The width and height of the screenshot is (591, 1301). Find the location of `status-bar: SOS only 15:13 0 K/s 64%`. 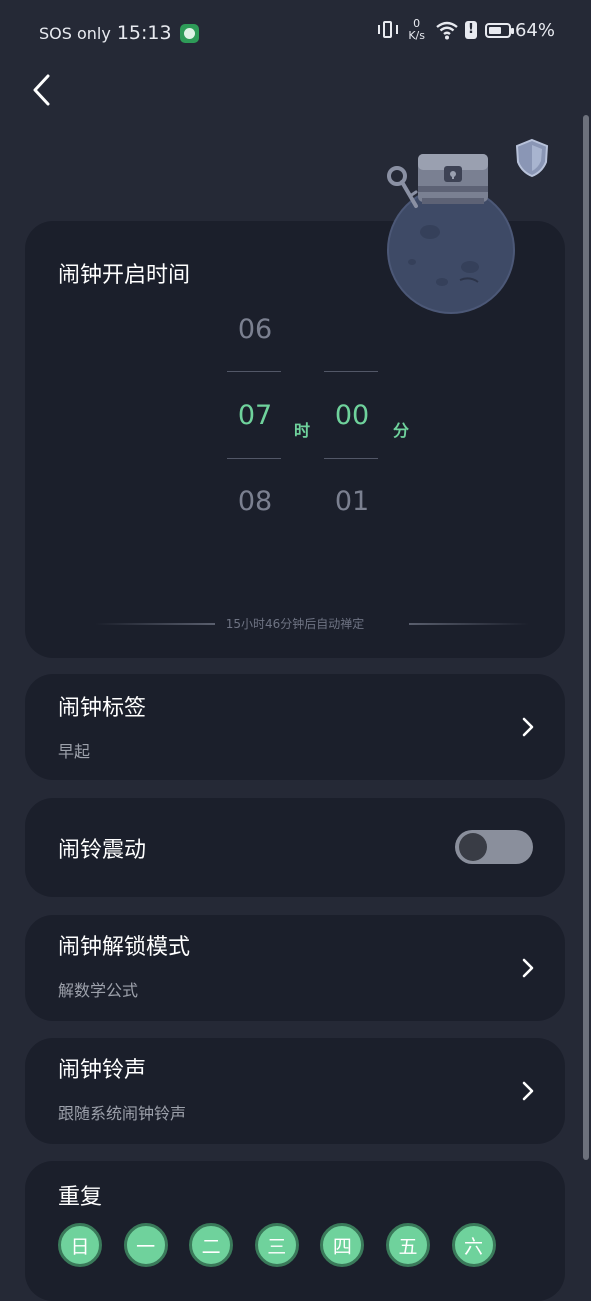

status-bar: SOS only 15:13 0 K/s 64% is located at coordinates (295, 33).